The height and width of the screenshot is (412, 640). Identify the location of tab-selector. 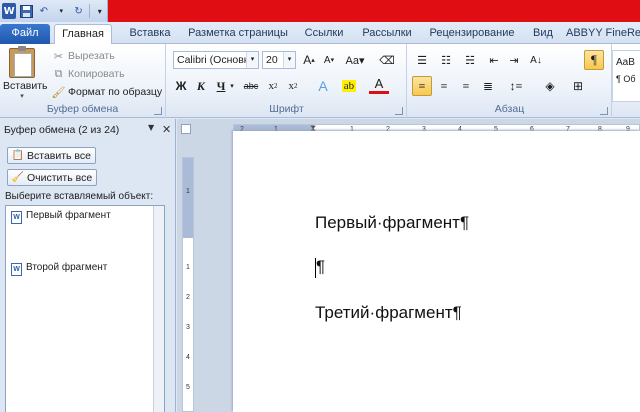
(186, 129).